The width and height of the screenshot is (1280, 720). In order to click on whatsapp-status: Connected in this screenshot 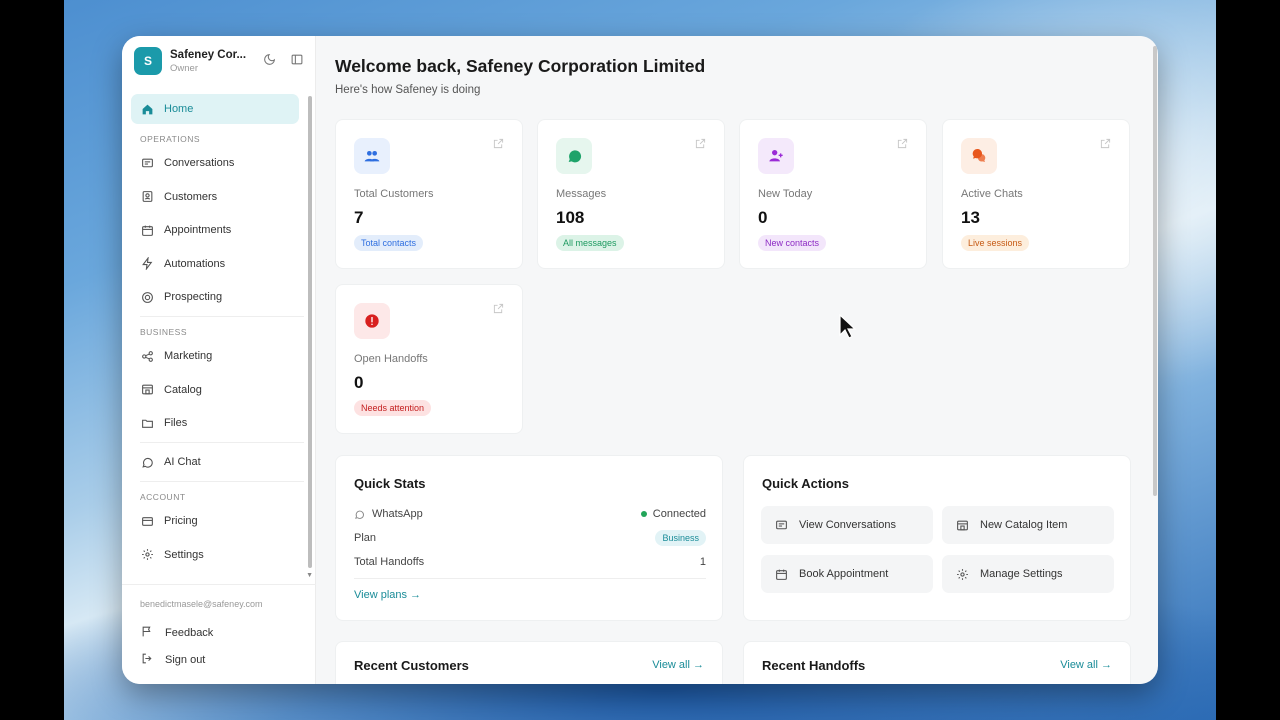, I will do `click(673, 514)`.